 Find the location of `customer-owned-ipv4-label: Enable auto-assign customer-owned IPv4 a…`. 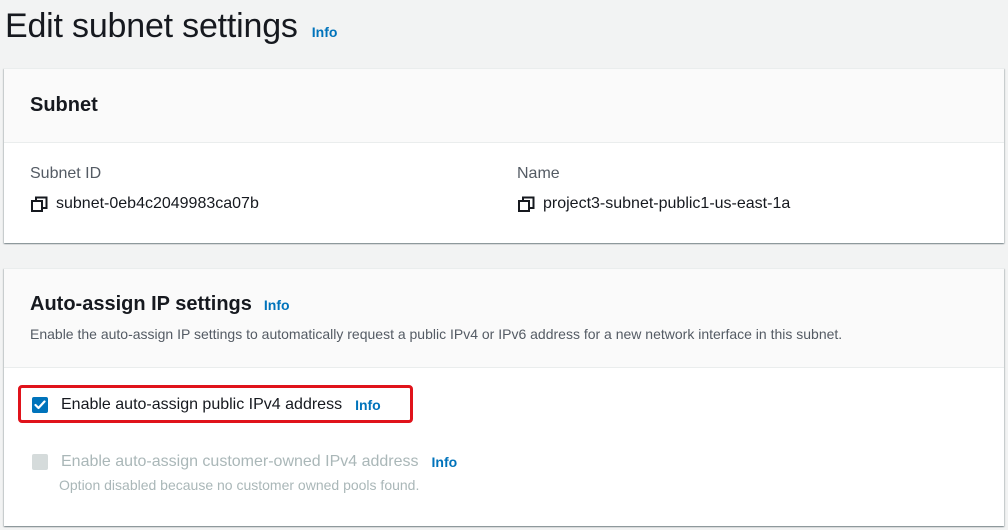

customer-owned-ipv4-label: Enable auto-assign customer-owned IPv4 a… is located at coordinates (240, 461).